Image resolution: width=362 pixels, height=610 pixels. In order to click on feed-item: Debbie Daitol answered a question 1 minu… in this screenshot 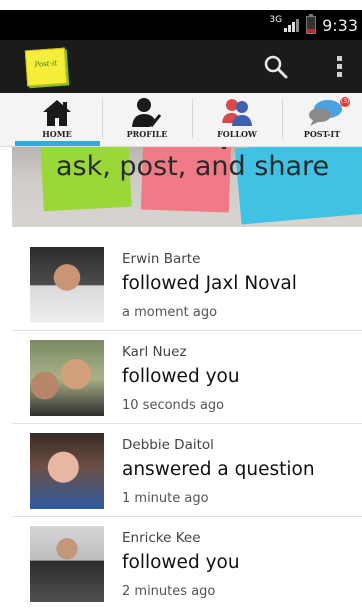, I will do `click(187, 470)`.